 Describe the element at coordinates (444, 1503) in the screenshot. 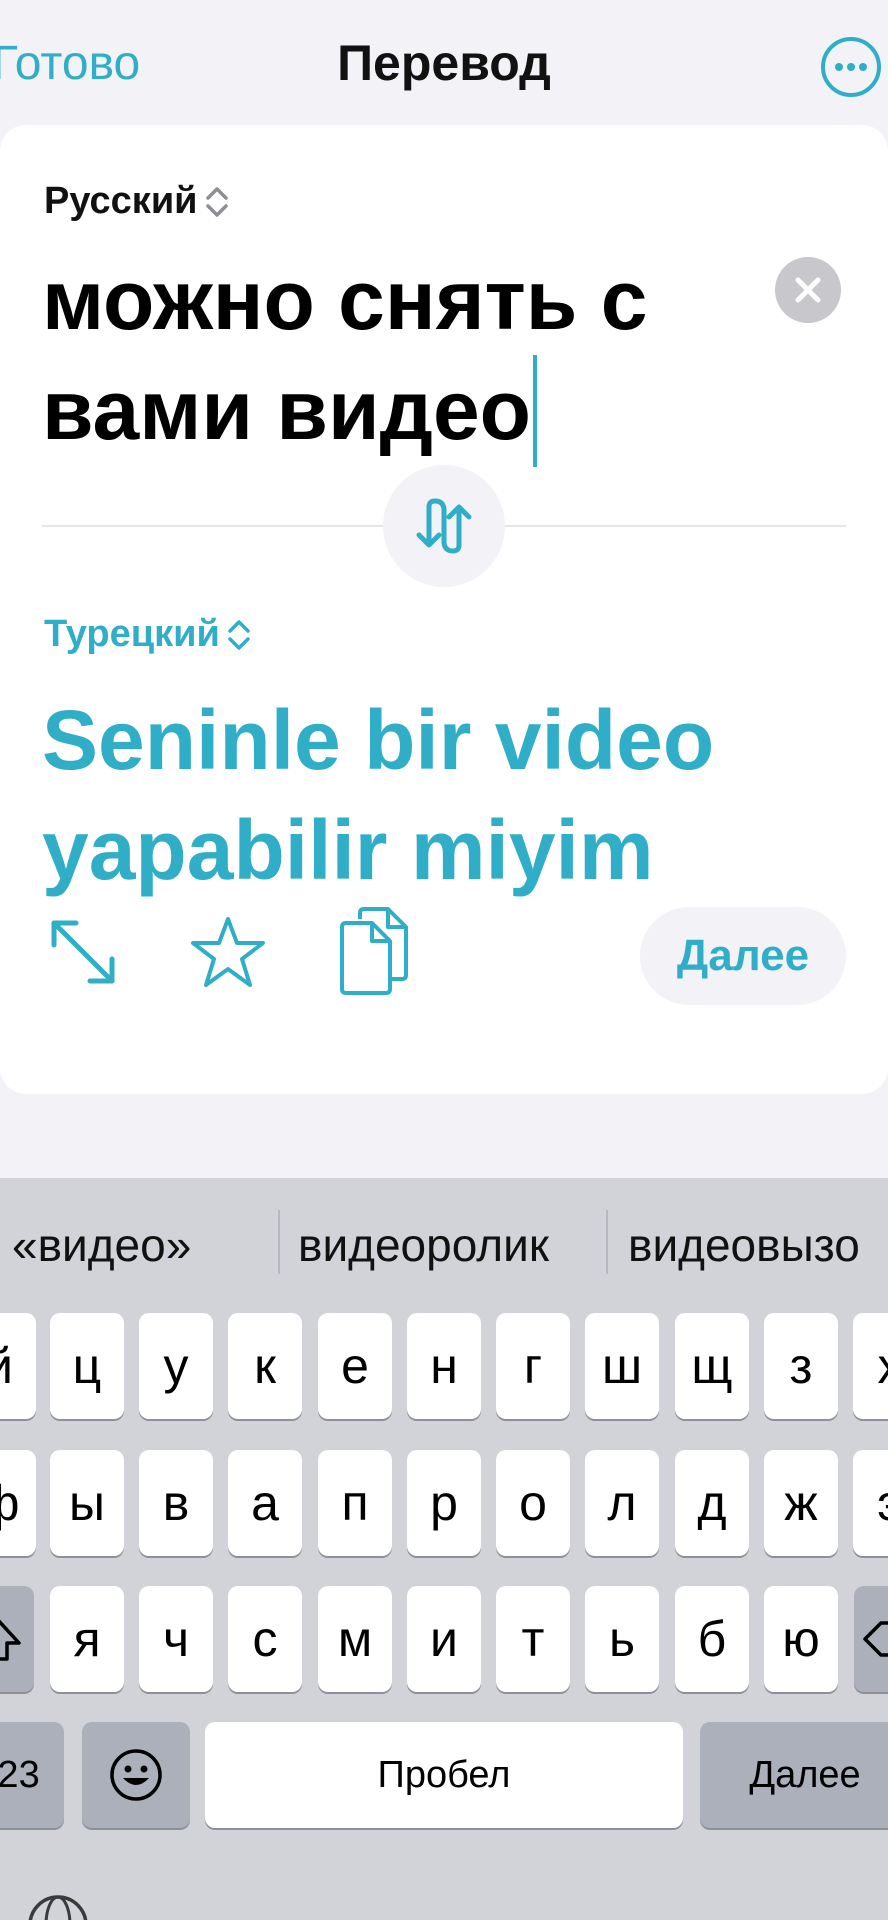

I see `key: р` at that location.